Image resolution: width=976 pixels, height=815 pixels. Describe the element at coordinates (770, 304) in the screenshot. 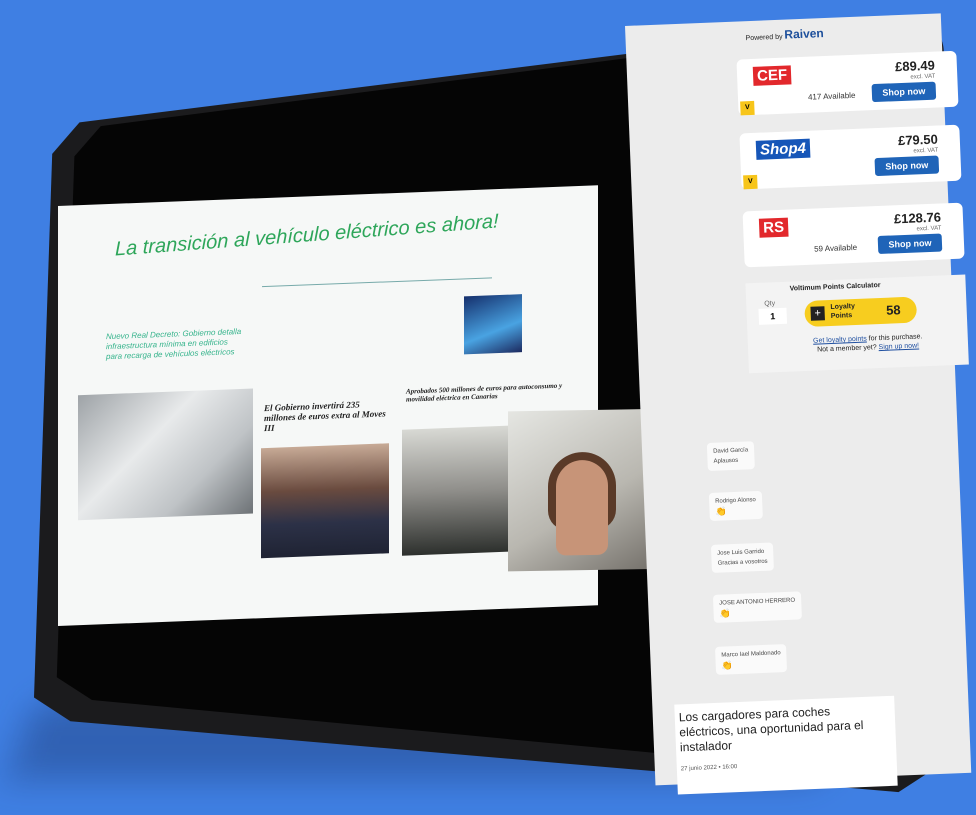

I see `qty-label: Qty` at that location.